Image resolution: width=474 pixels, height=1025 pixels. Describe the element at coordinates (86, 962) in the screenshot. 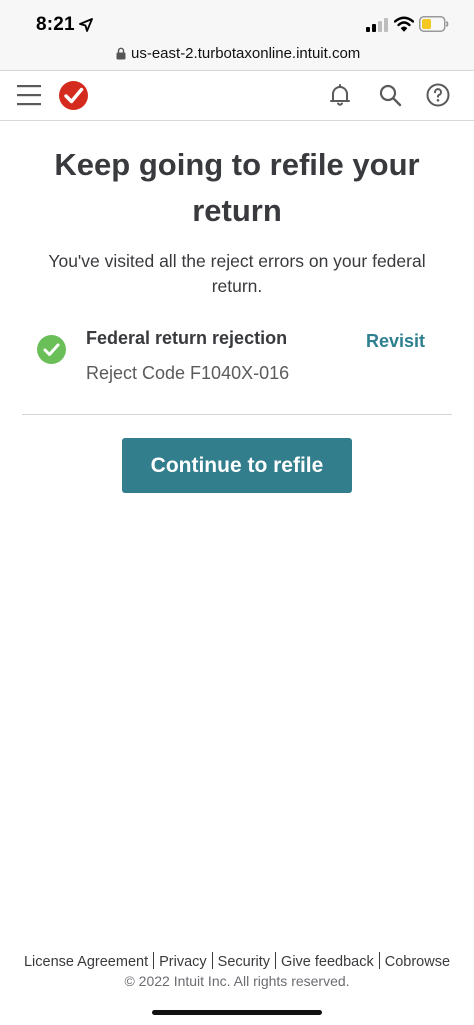

I see `license-agreement-link: License Agreement` at that location.